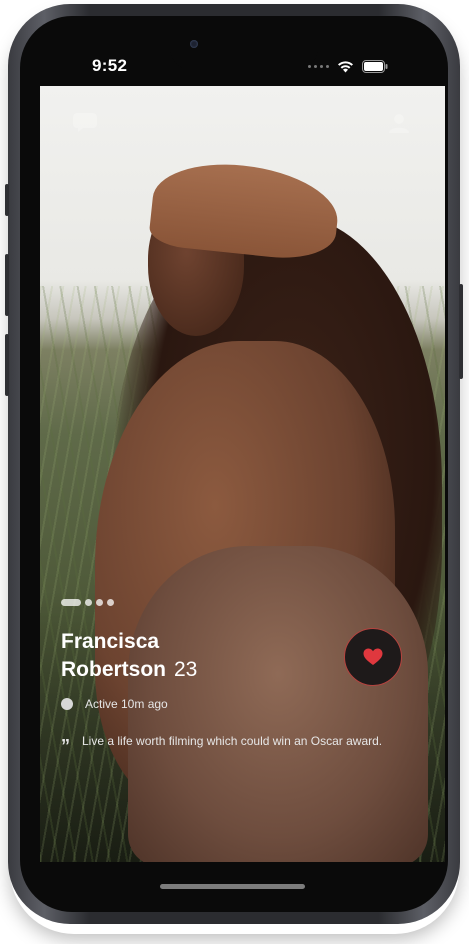 This screenshot has height=944, width=469. Describe the element at coordinates (461, 331) in the screenshot. I see `power-button` at that location.